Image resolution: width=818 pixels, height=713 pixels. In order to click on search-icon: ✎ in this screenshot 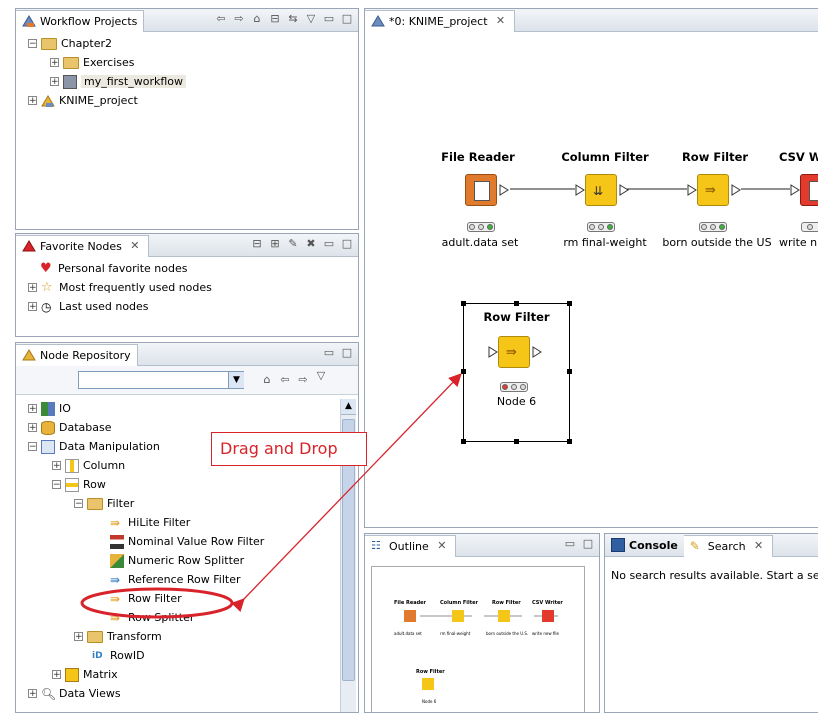, I will do `click(694, 546)`.